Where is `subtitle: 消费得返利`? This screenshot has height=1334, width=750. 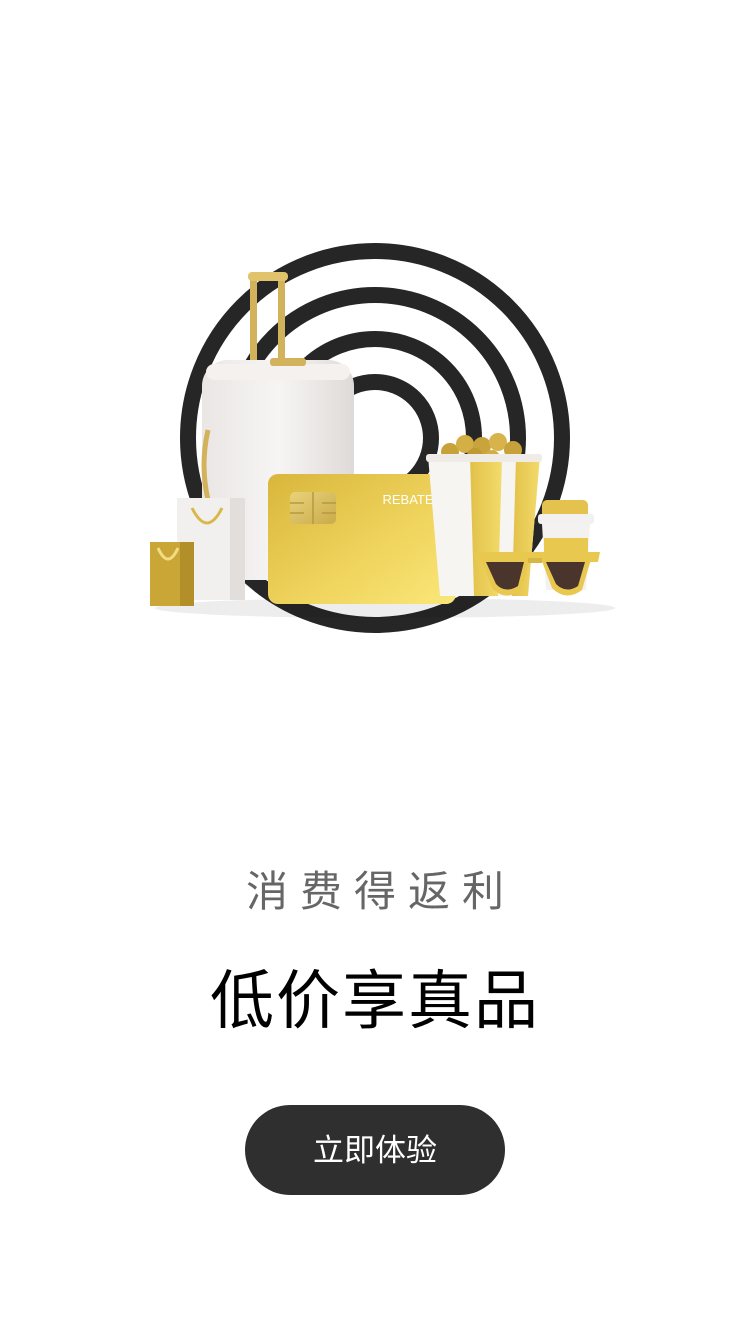
subtitle: 消费得返利 is located at coordinates (380, 891).